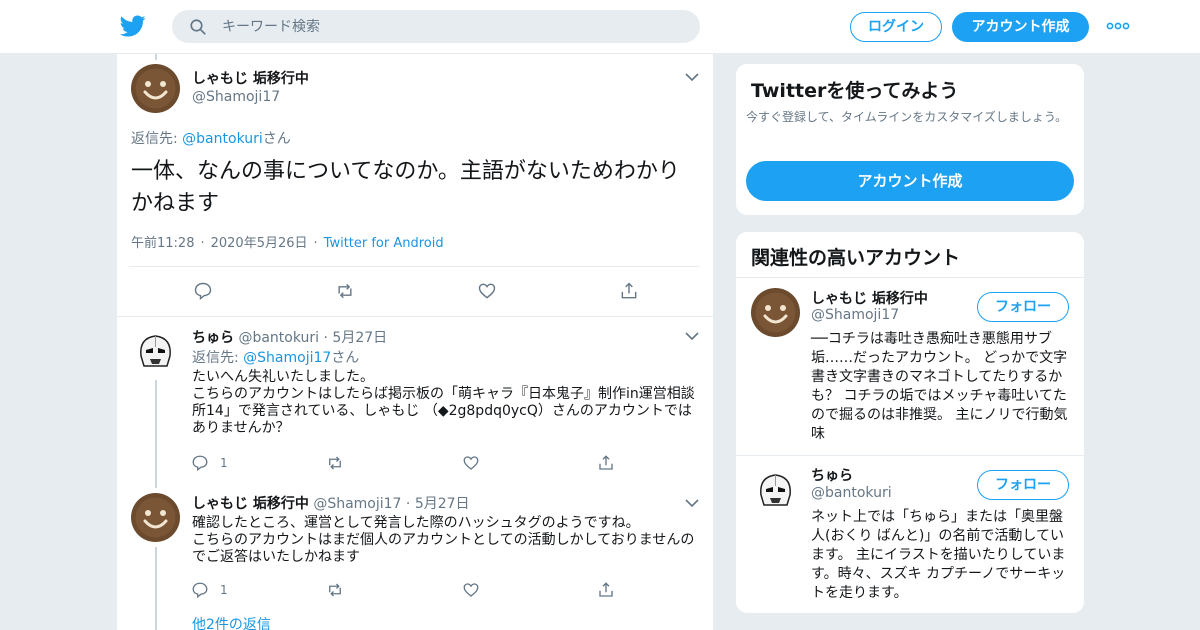  I want to click on reply-header: しゃもじ 垢移行中 @Shamoji17 · 5月27日, so click(331, 504).